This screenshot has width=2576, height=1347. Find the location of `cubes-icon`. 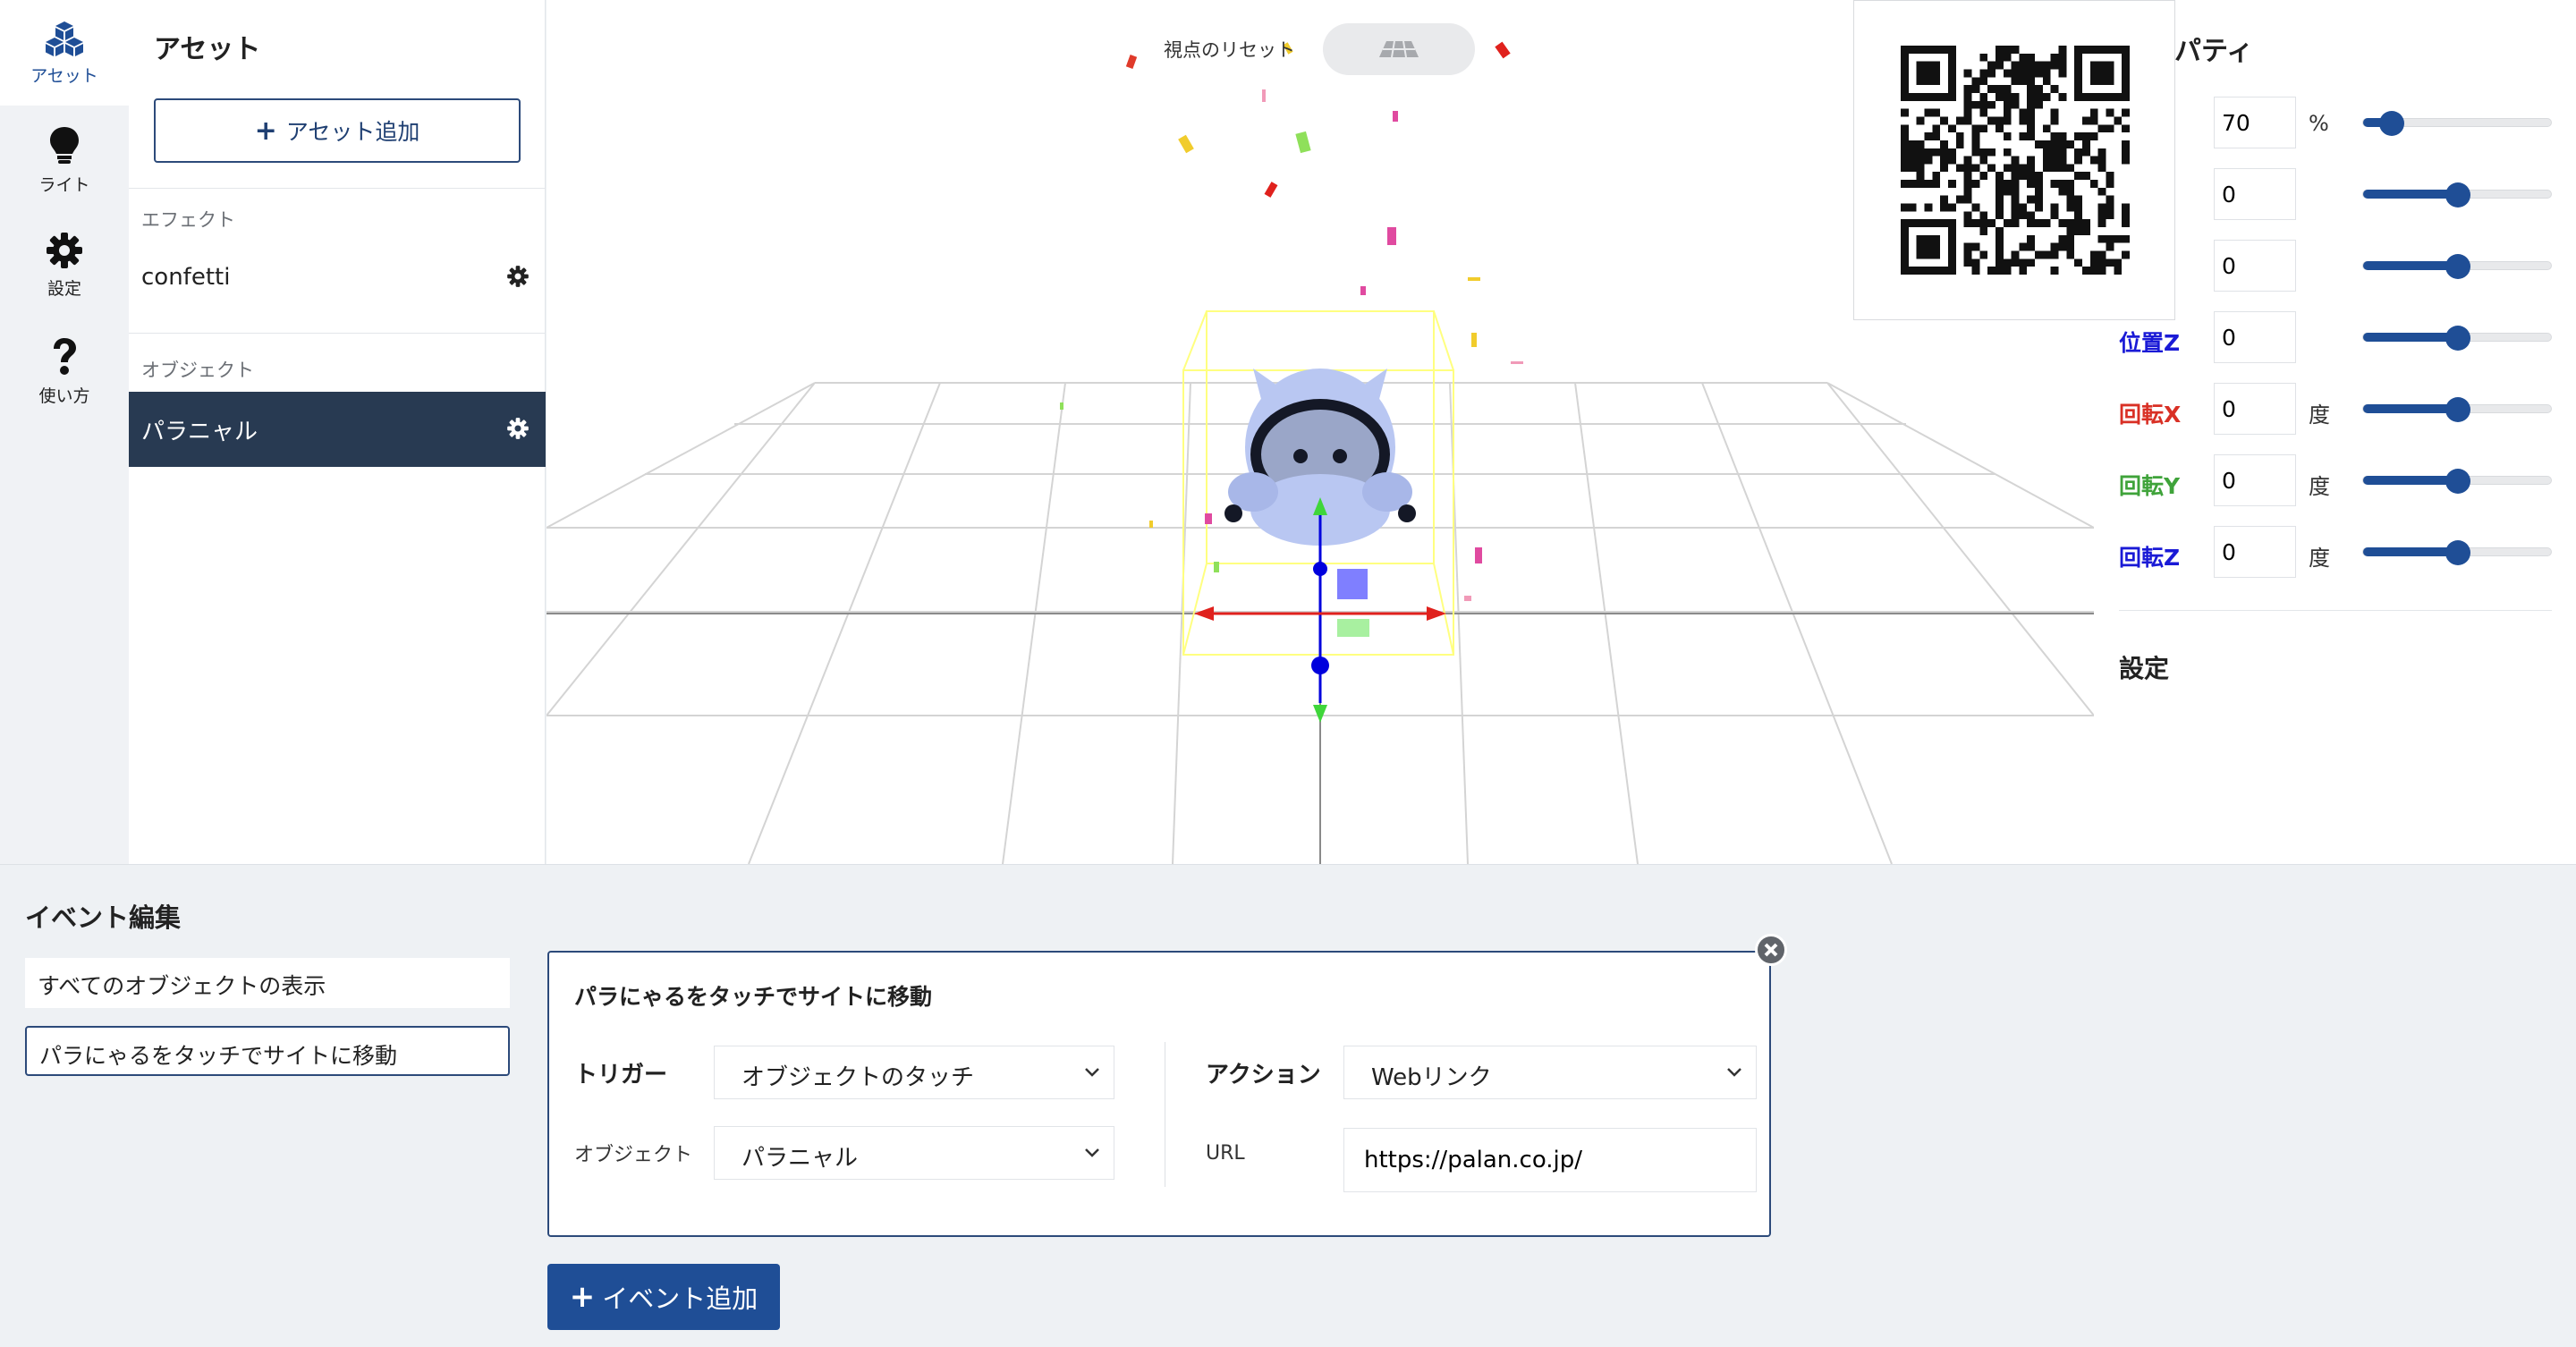

cubes-icon is located at coordinates (64, 38).